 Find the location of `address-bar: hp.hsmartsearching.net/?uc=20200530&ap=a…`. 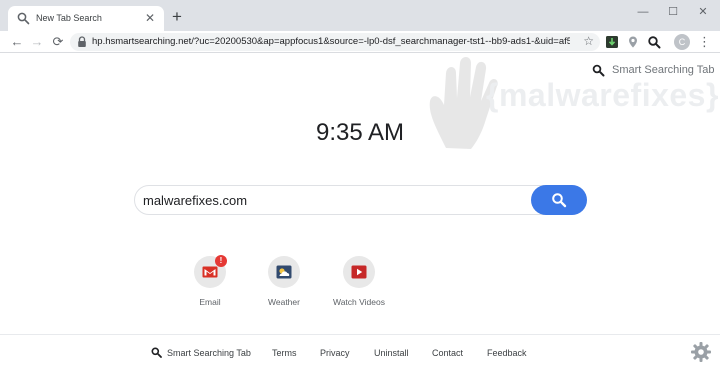

address-bar: hp.hsmartsearching.net/?uc=20200530&ap=a… is located at coordinates (335, 42).